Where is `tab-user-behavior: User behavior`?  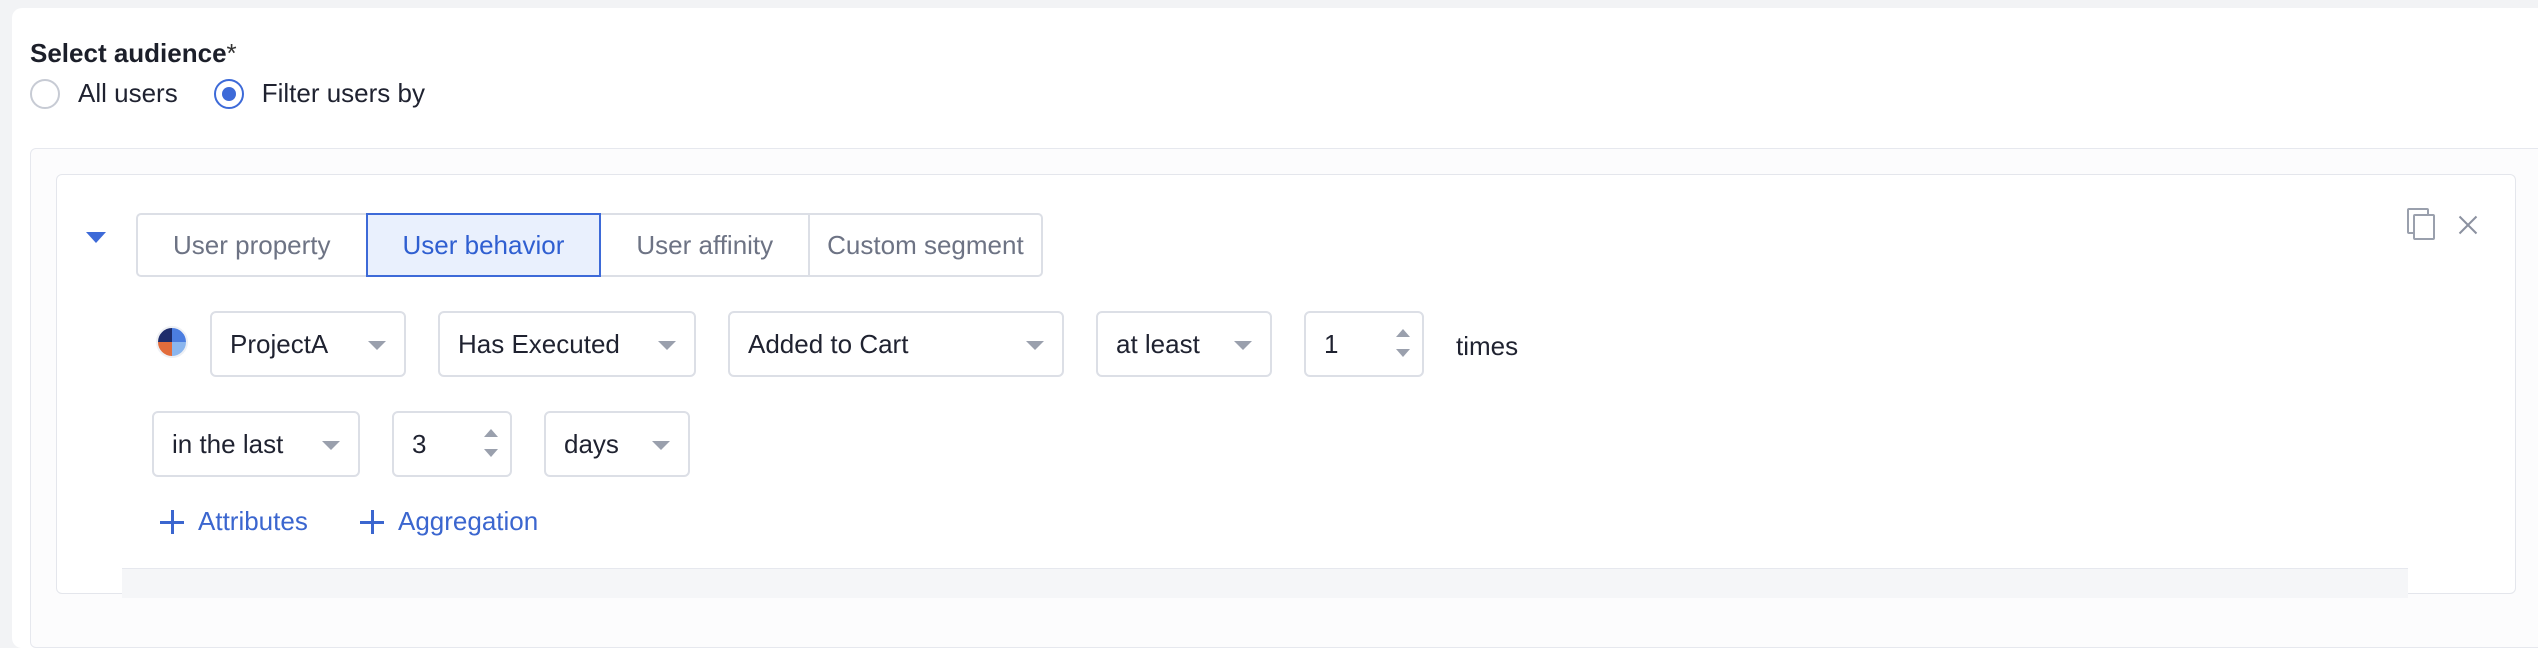 tab-user-behavior: User behavior is located at coordinates (483, 245).